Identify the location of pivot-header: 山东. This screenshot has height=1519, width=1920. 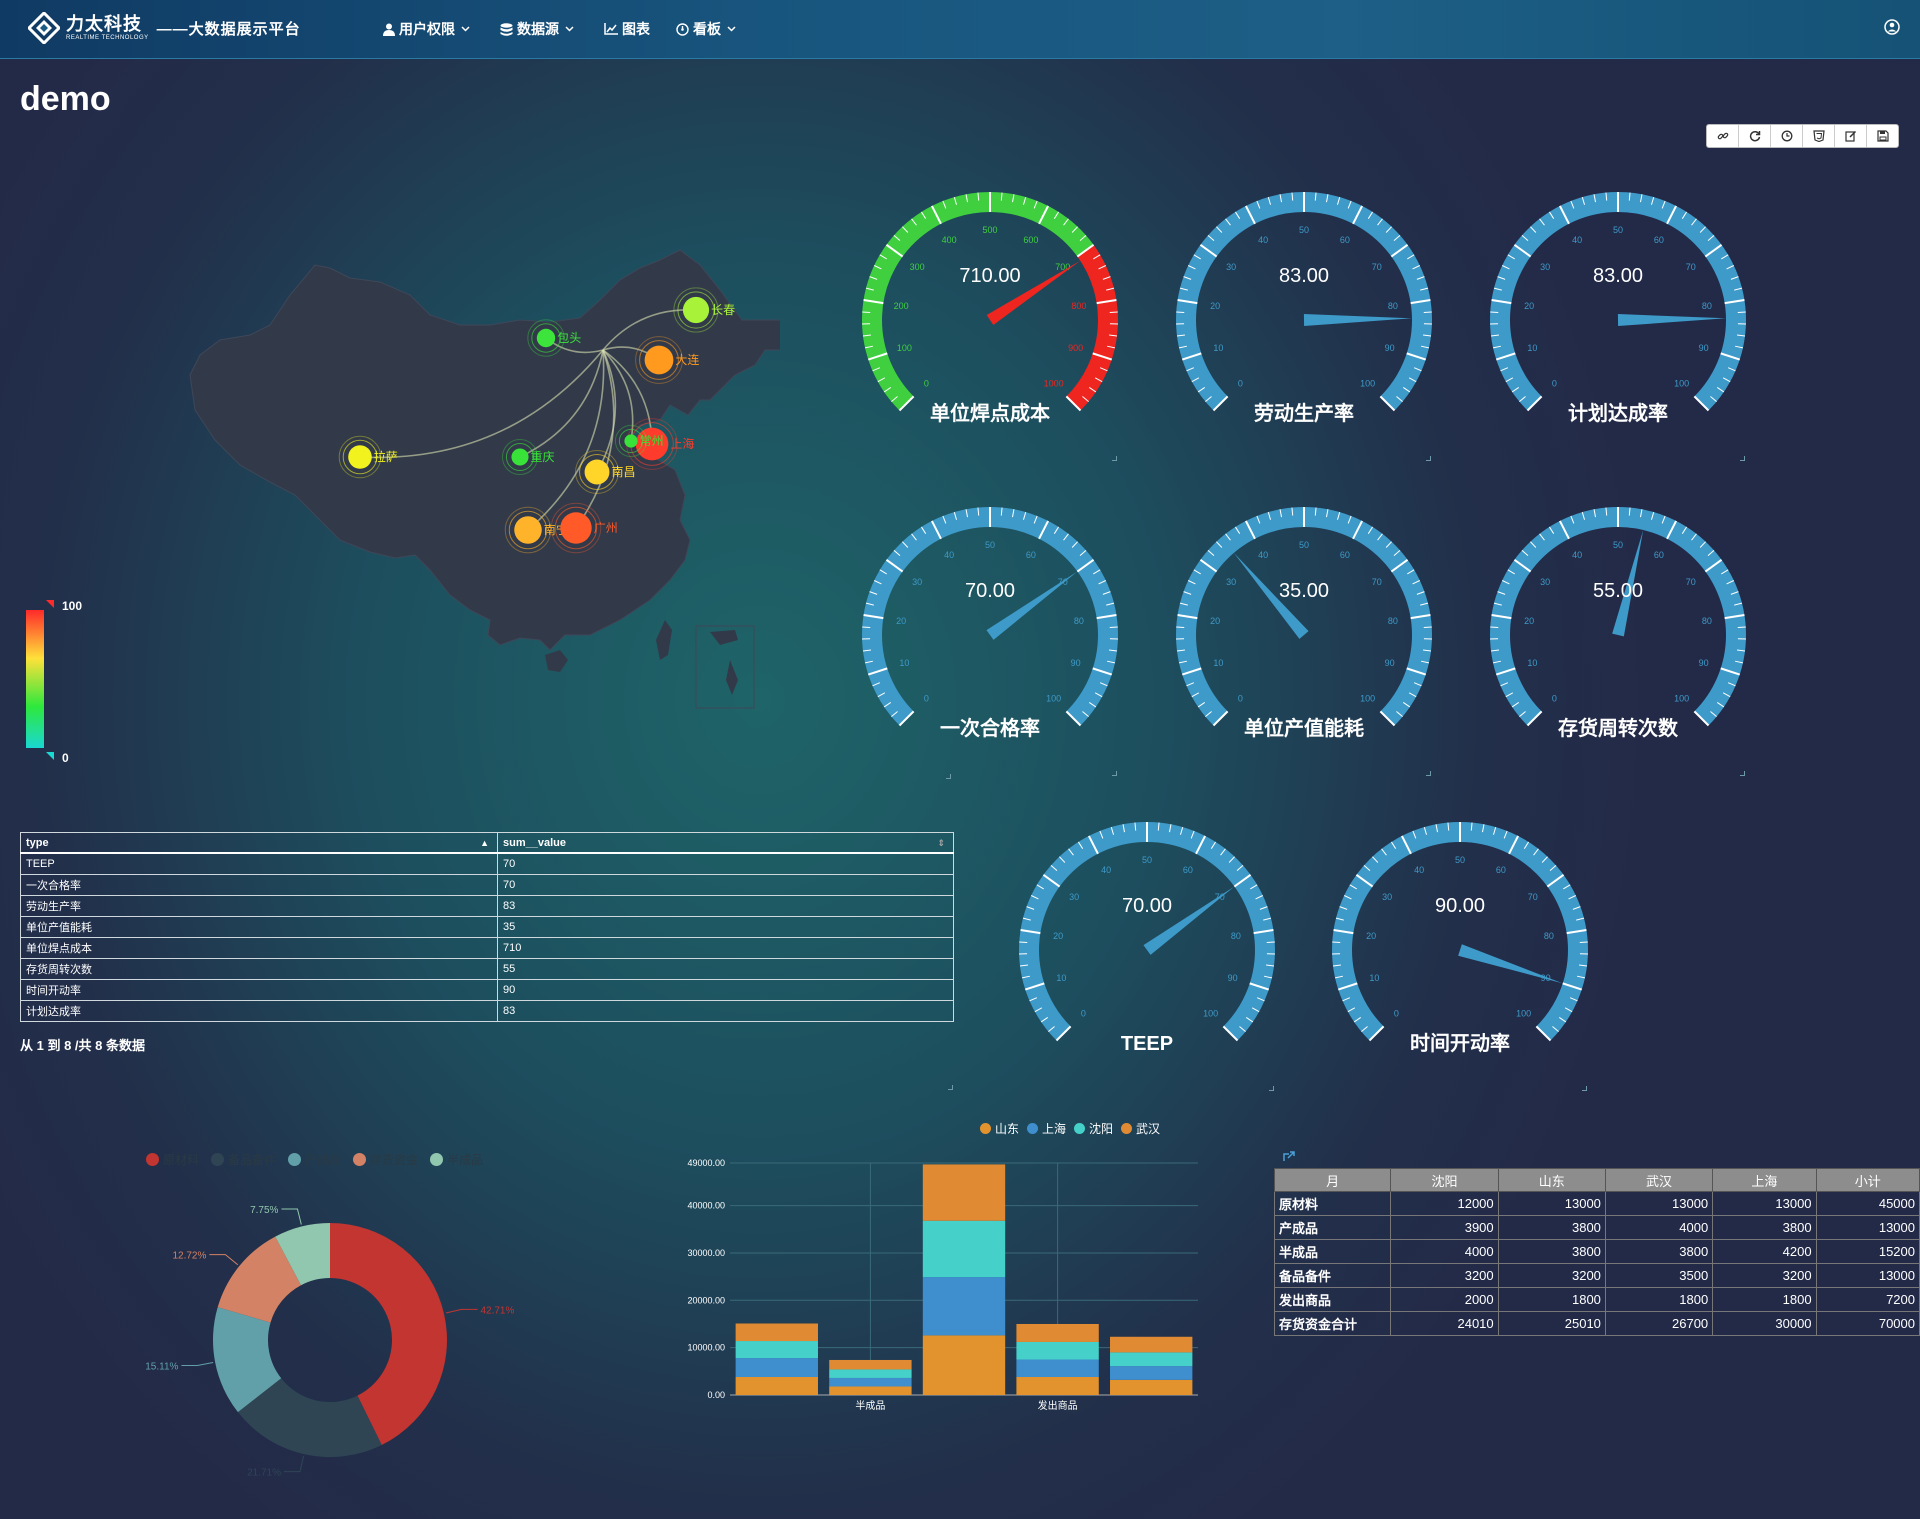
(1551, 1180).